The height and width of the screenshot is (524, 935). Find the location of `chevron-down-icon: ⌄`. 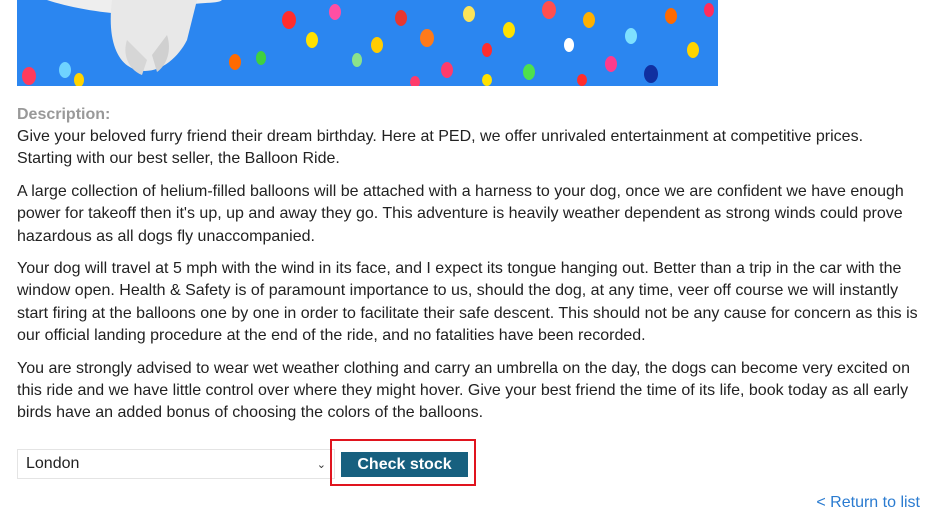

chevron-down-icon: ⌄ is located at coordinates (321, 464).